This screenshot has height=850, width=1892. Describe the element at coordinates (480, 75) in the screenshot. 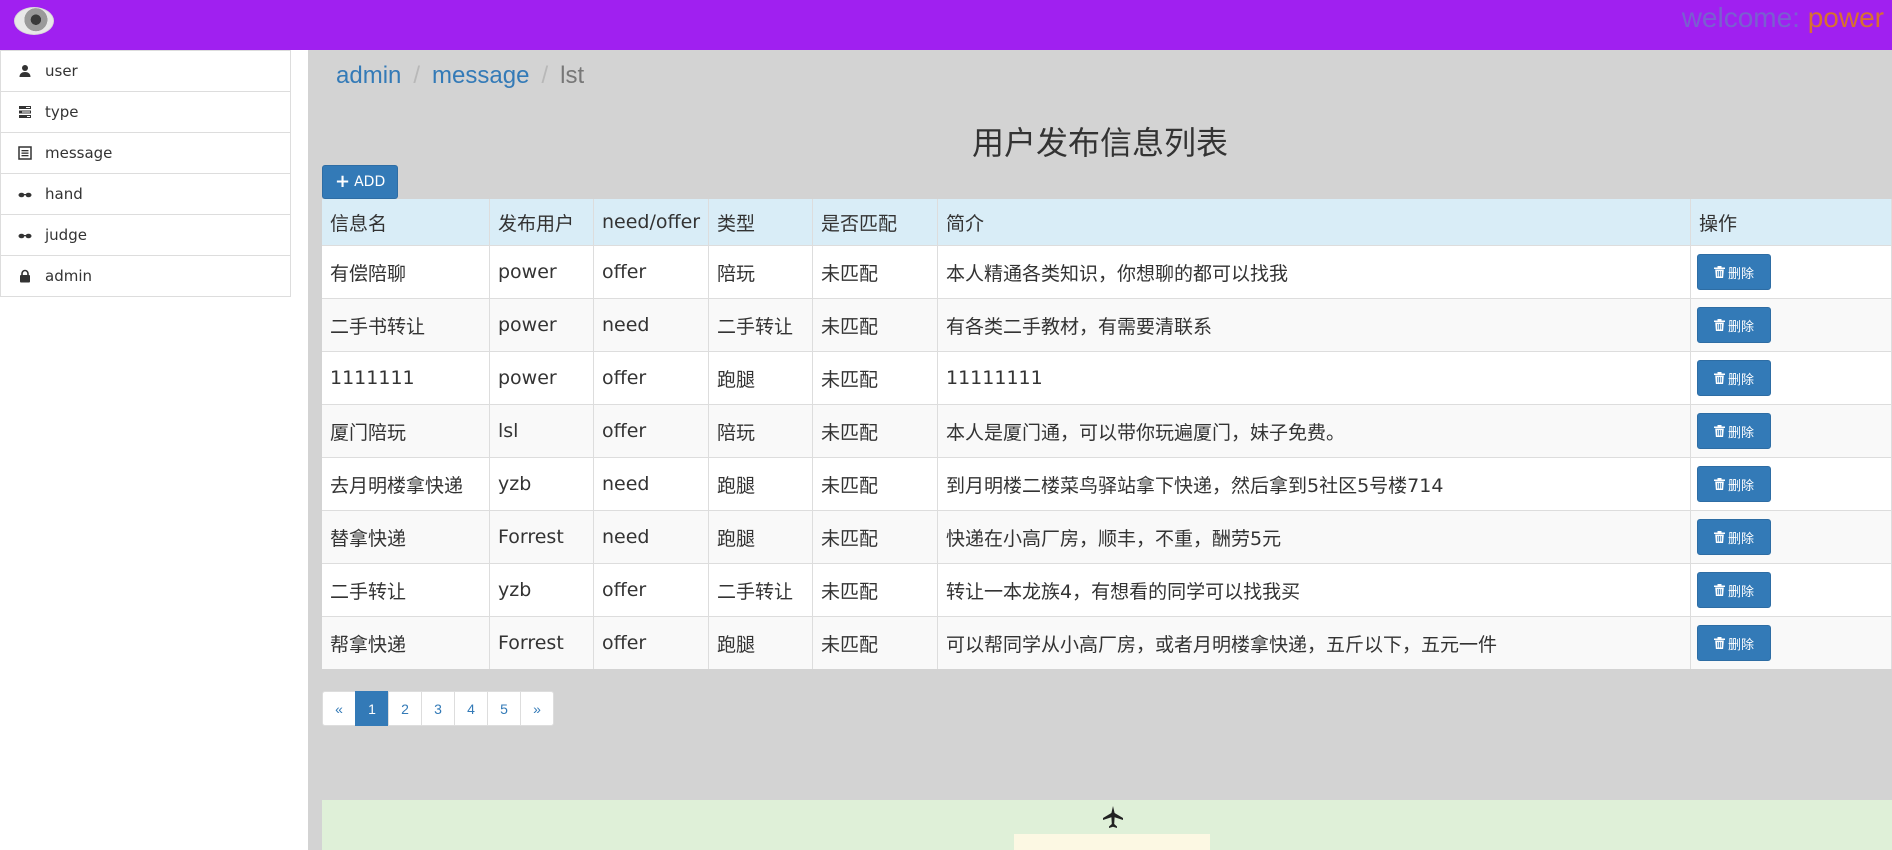

I see `breadcrumb-message: message` at that location.